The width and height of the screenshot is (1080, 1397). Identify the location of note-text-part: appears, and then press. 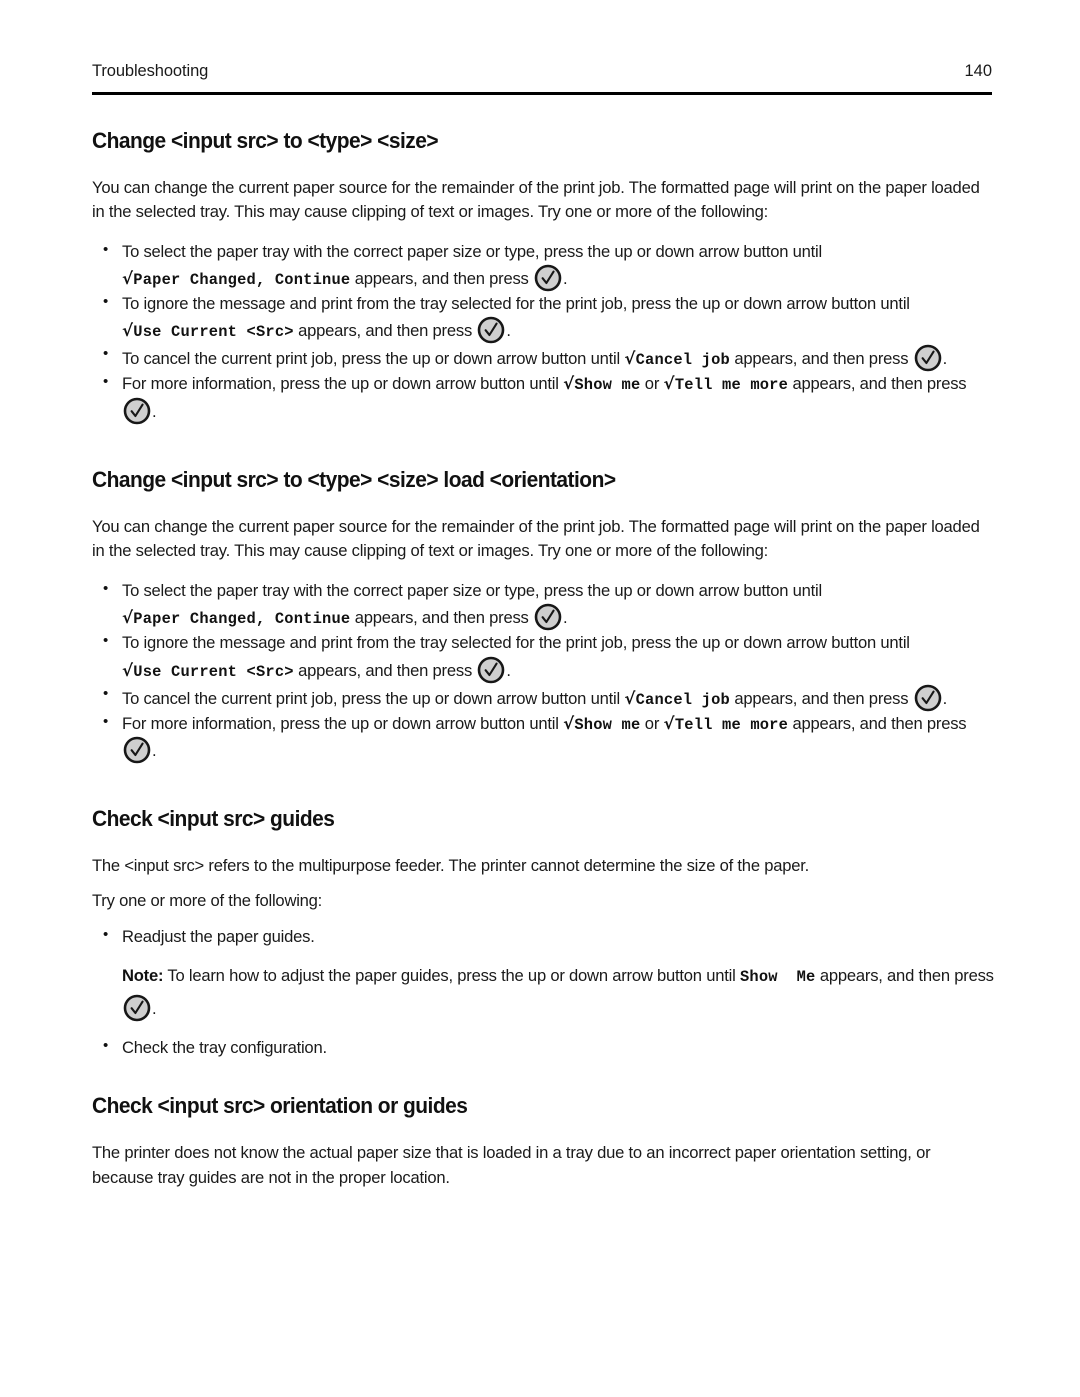
(904, 976).